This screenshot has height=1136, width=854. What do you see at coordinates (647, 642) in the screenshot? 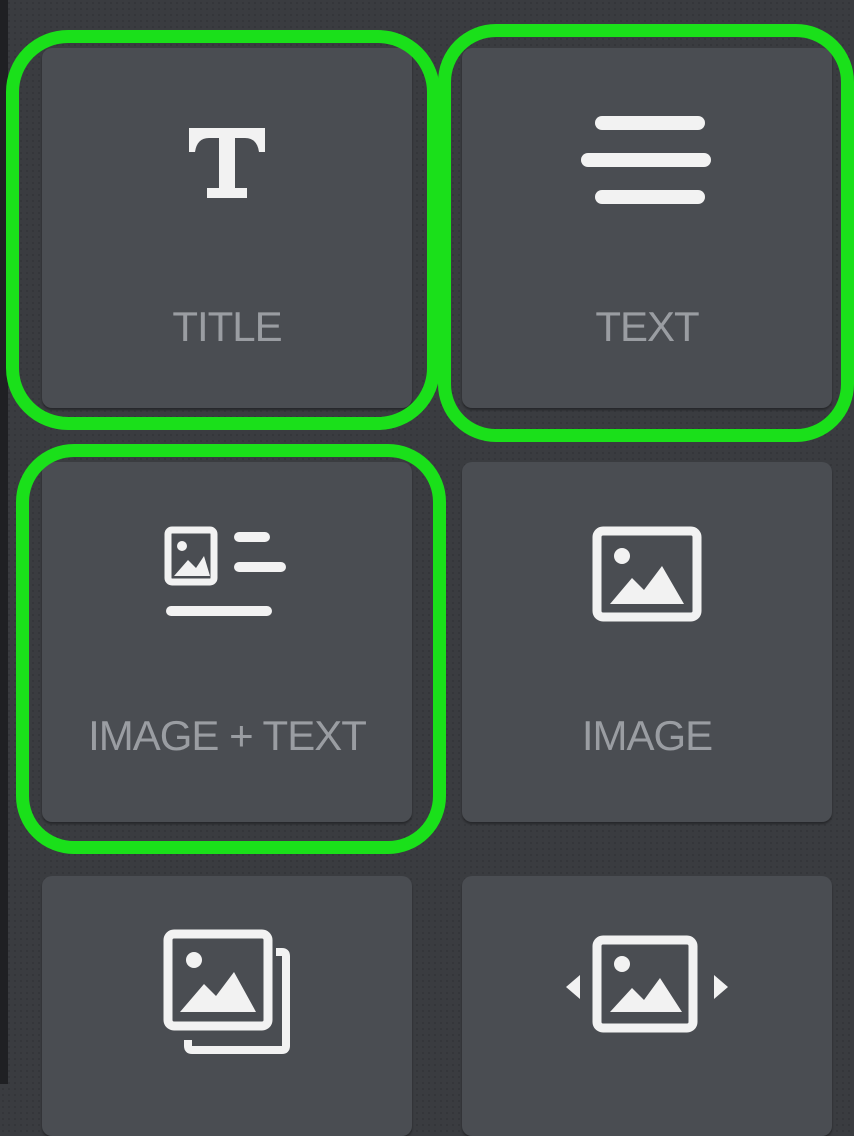
I see `block-image: IMAGE` at bounding box center [647, 642].